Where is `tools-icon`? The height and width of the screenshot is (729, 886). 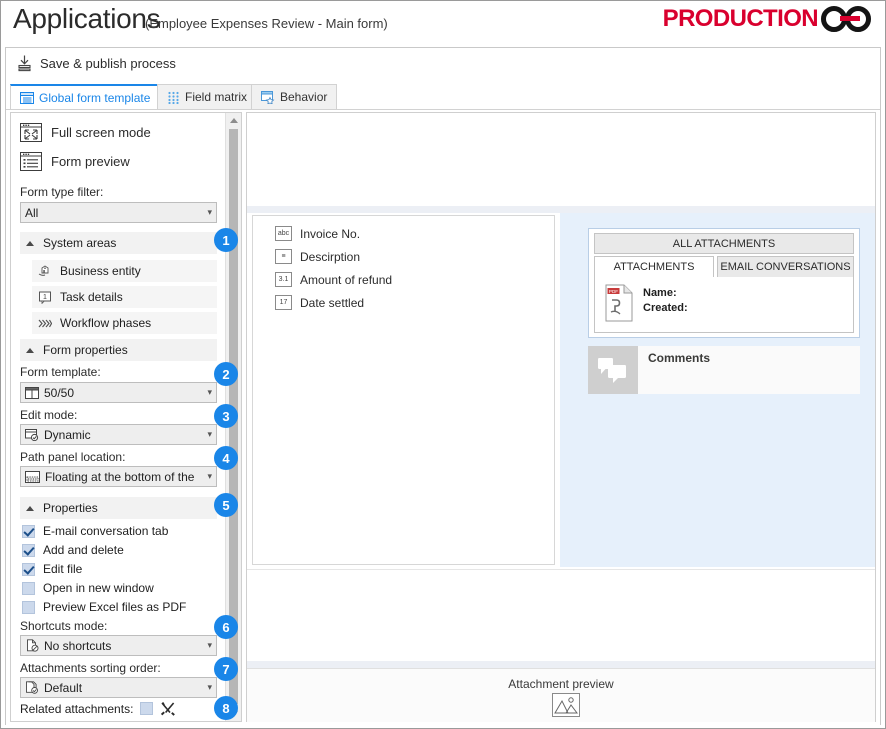 tools-icon is located at coordinates (168, 708).